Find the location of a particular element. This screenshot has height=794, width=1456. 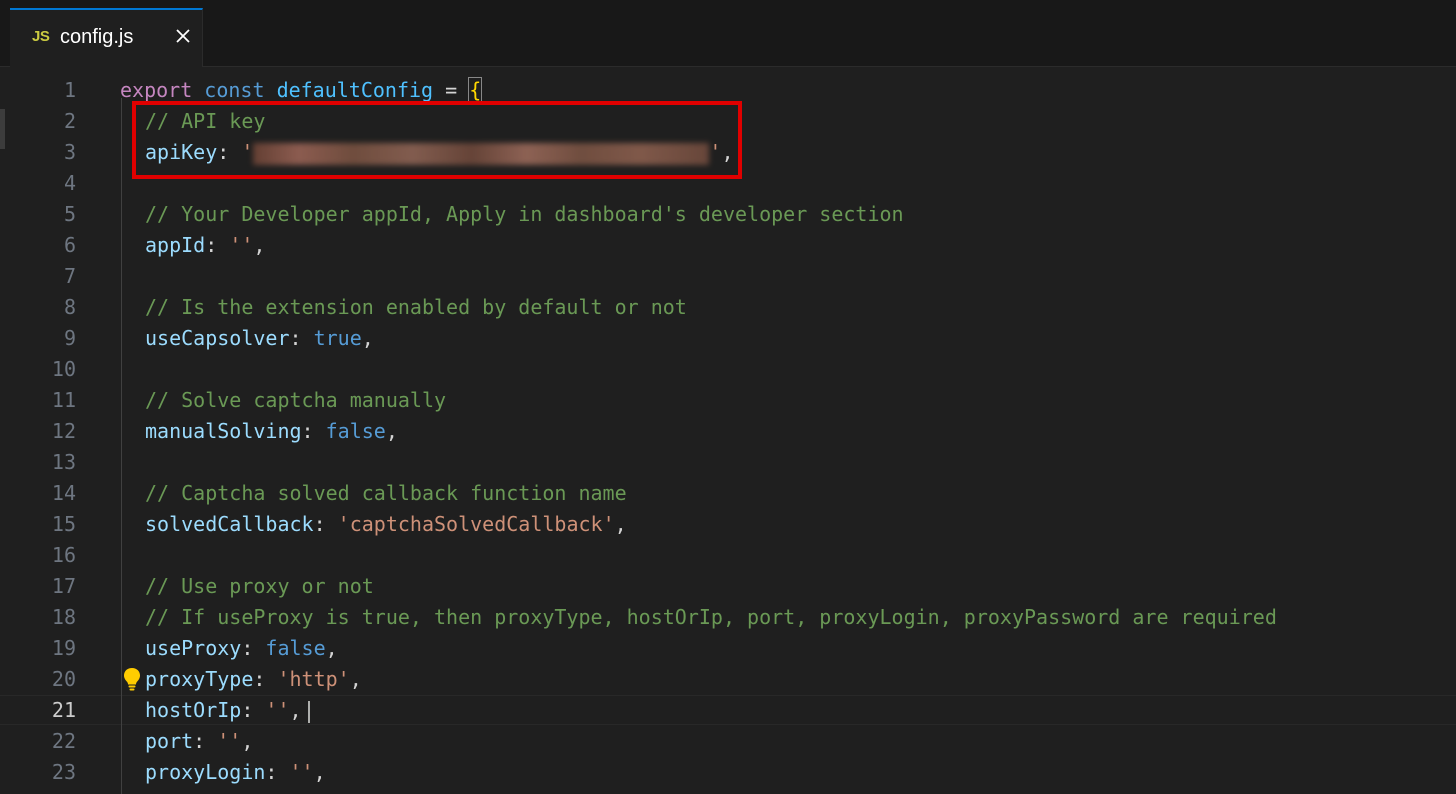

keyword-const: const is located at coordinates (234, 90).